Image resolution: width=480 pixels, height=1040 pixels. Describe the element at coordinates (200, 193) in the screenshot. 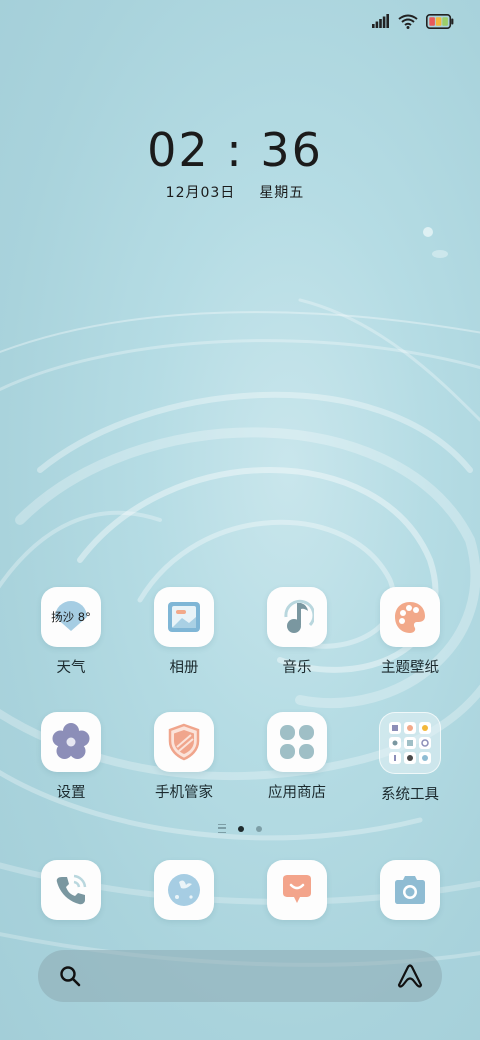

I see `clock-date: 12月03日` at that location.